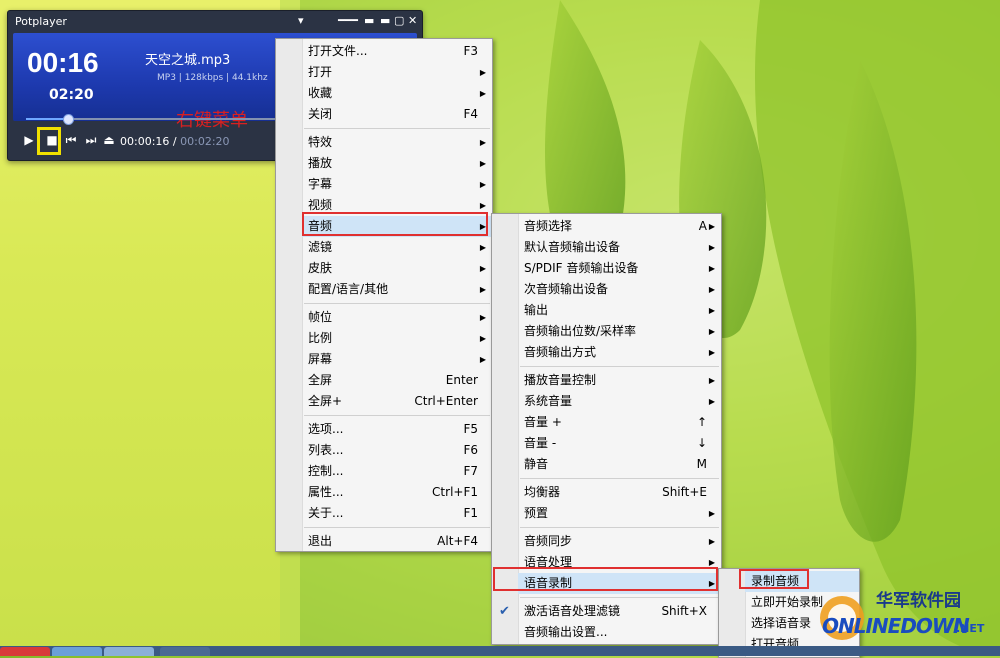  What do you see at coordinates (320, 338) in the screenshot?
I see `context-menu-item-label: 比例` at bounding box center [320, 338].